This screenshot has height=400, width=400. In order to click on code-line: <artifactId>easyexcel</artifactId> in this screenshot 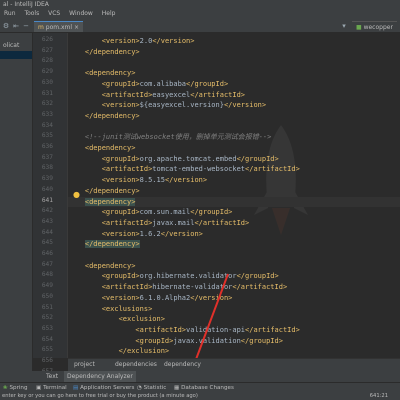, I will do `click(234, 95)`.